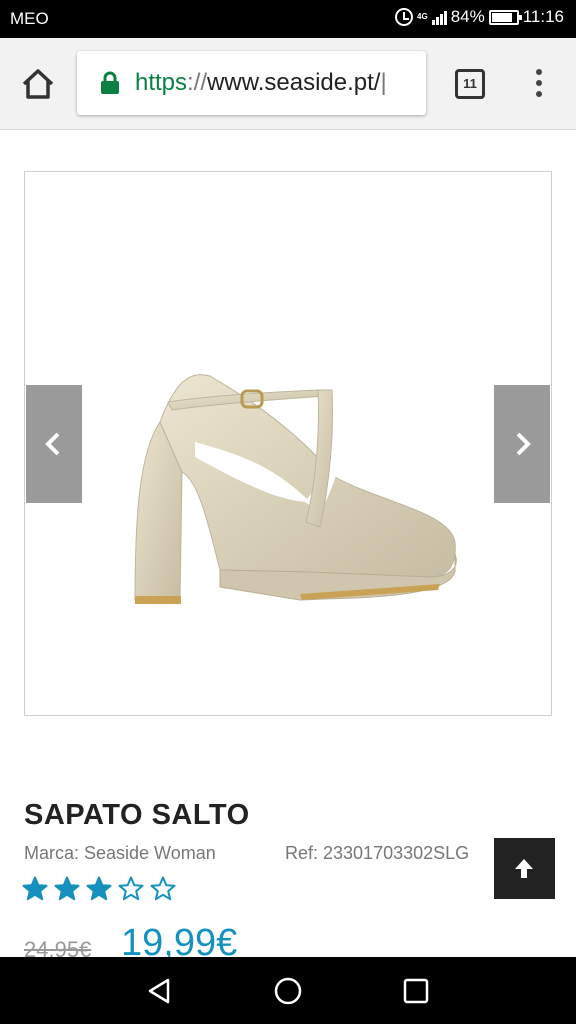 This screenshot has width=576, height=1024. I want to click on product-ref: Ref: 23301703302SLG, so click(377, 853).